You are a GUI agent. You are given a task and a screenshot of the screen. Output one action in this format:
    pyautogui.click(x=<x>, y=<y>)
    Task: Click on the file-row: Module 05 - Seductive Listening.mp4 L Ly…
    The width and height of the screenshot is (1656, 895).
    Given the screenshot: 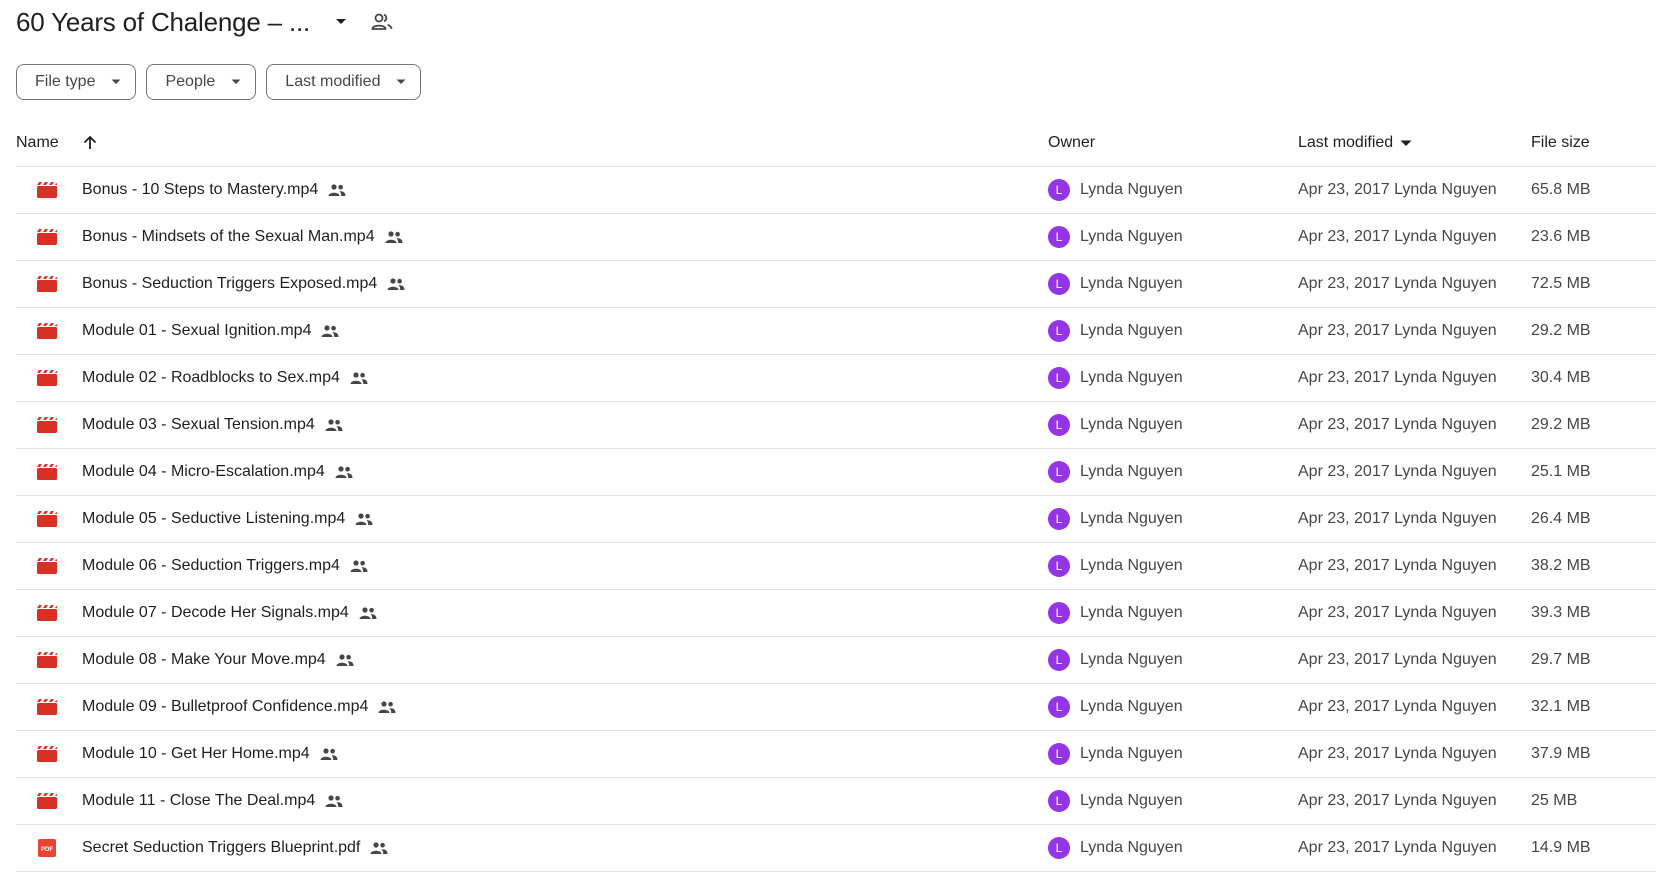 What is the action you would take?
    pyautogui.click(x=836, y=519)
    